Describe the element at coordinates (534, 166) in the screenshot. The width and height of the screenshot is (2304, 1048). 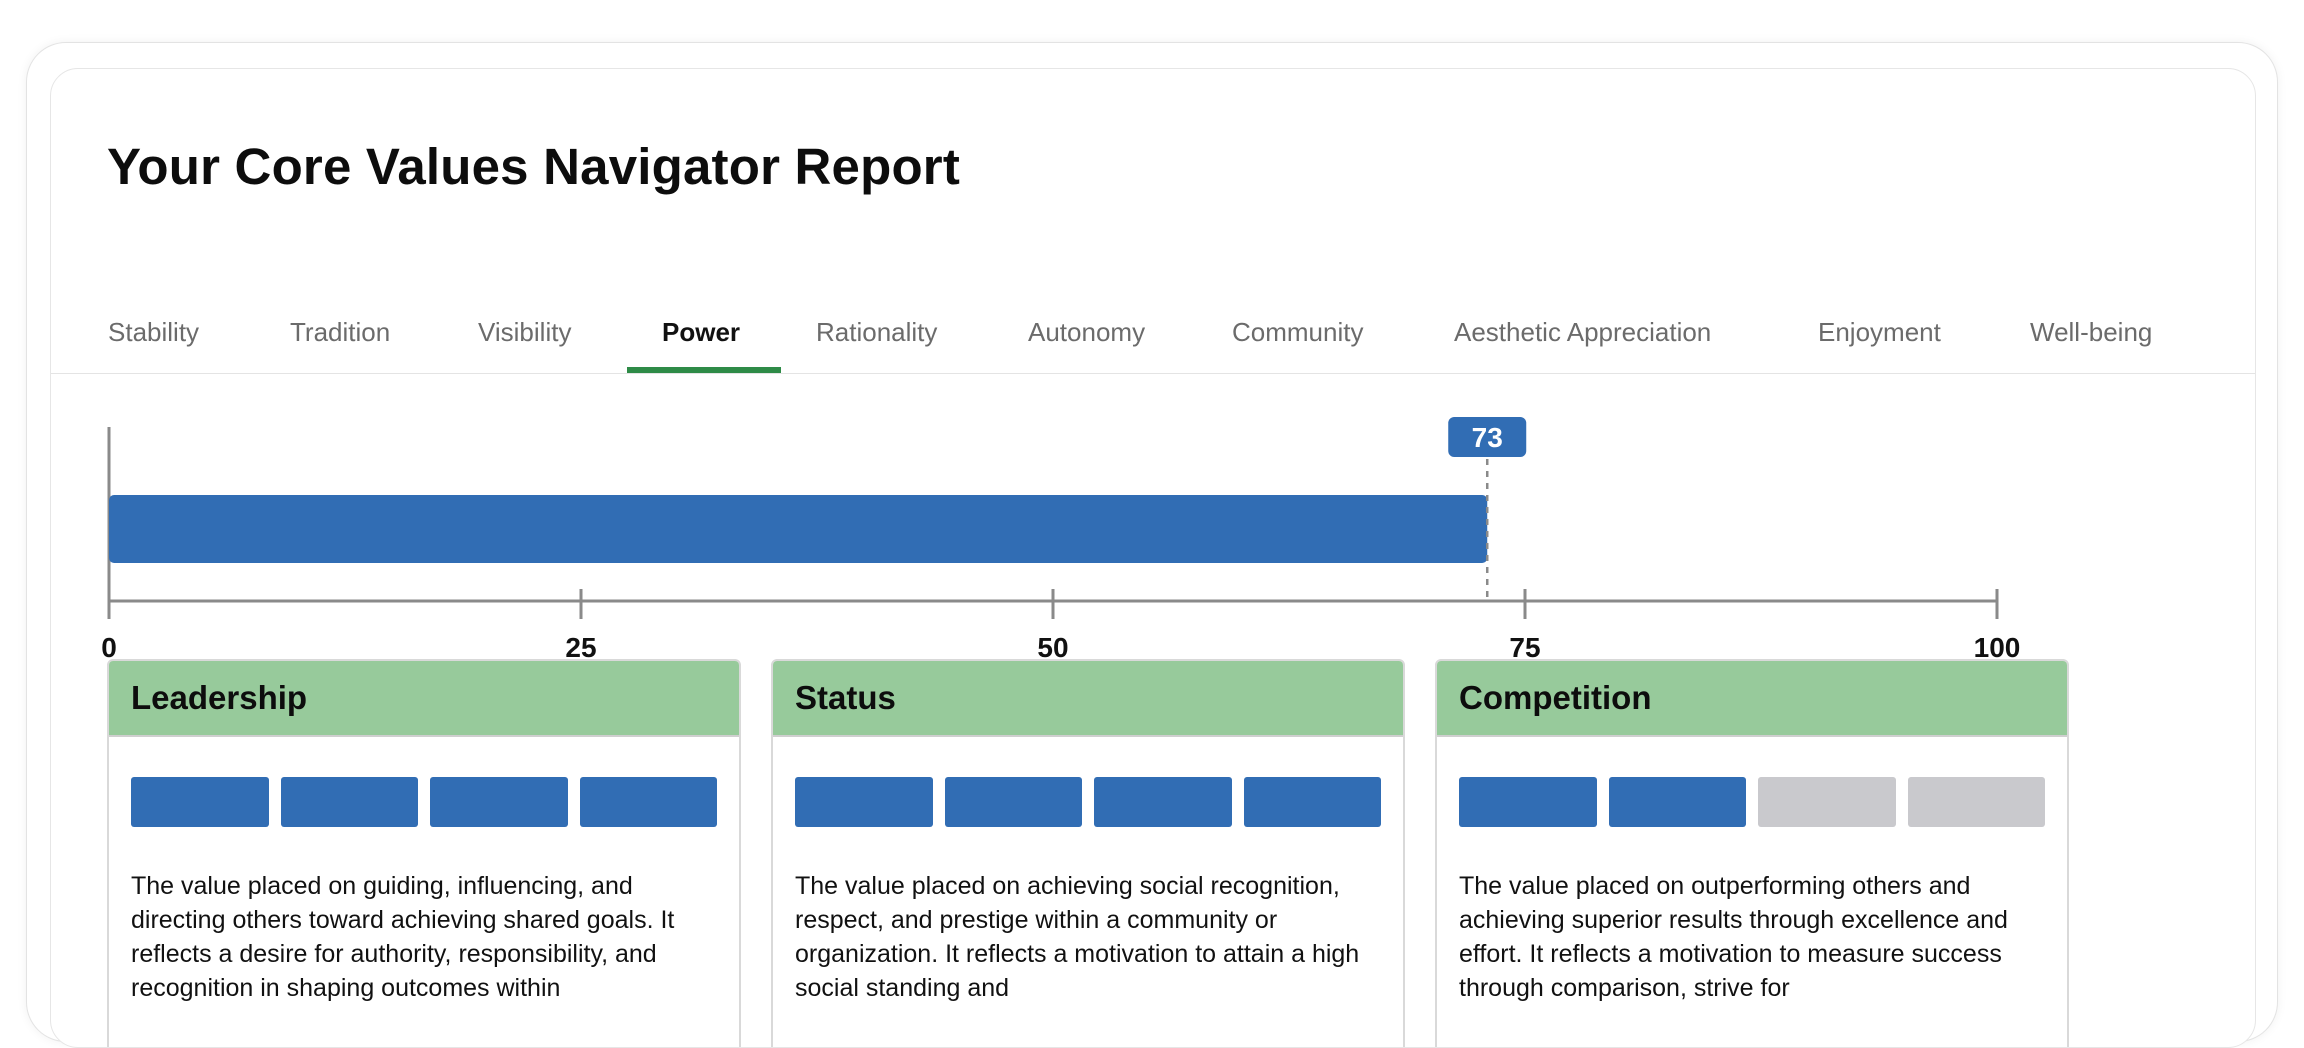
I see `page-title: Your Core Values Navigator Report` at that location.